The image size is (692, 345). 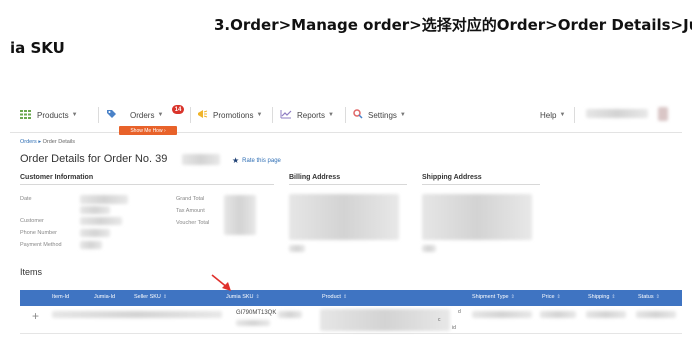 I want to click on page-title: Order Details for Order No. 39, so click(x=94, y=159).